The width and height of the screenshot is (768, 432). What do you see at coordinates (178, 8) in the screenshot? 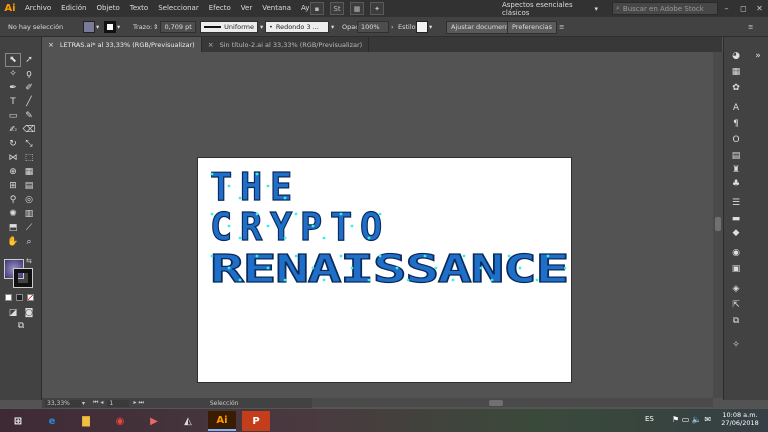
I see `menu-seleccionar: Seleccionar` at bounding box center [178, 8].